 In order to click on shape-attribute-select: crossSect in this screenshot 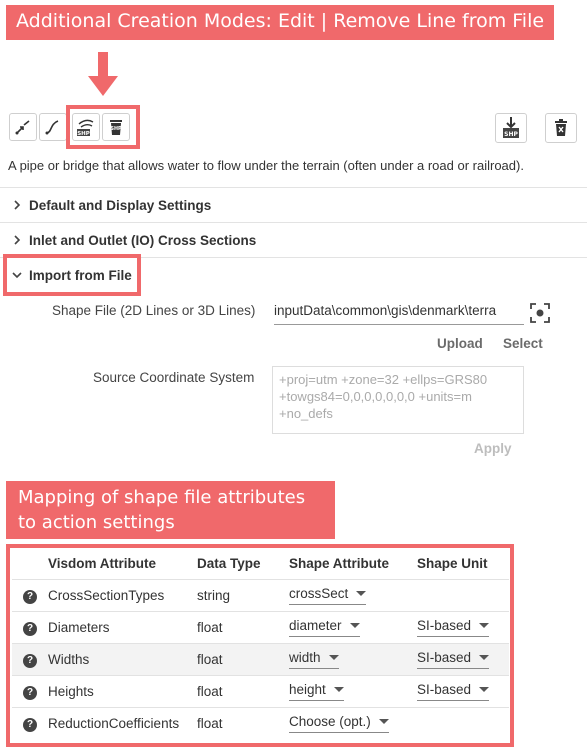, I will do `click(328, 595)`.